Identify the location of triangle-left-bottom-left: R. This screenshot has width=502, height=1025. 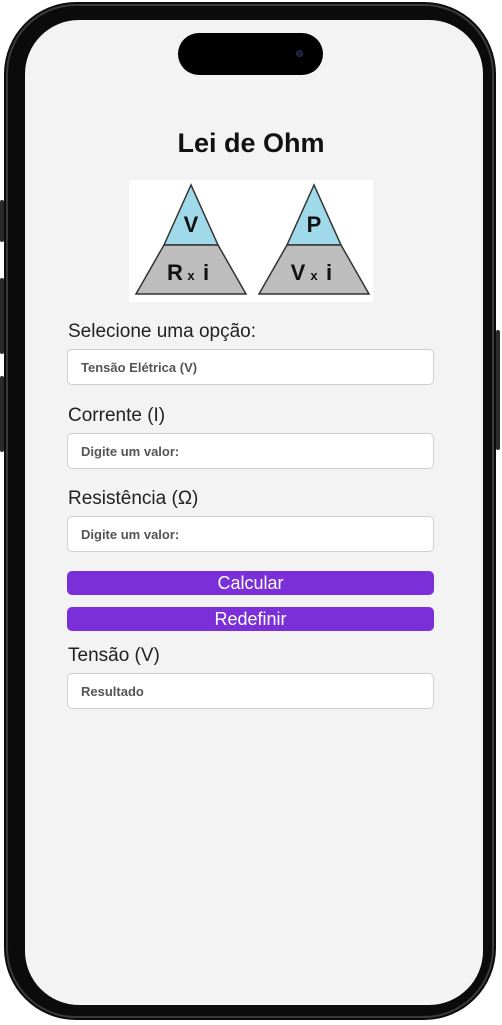
(175, 272).